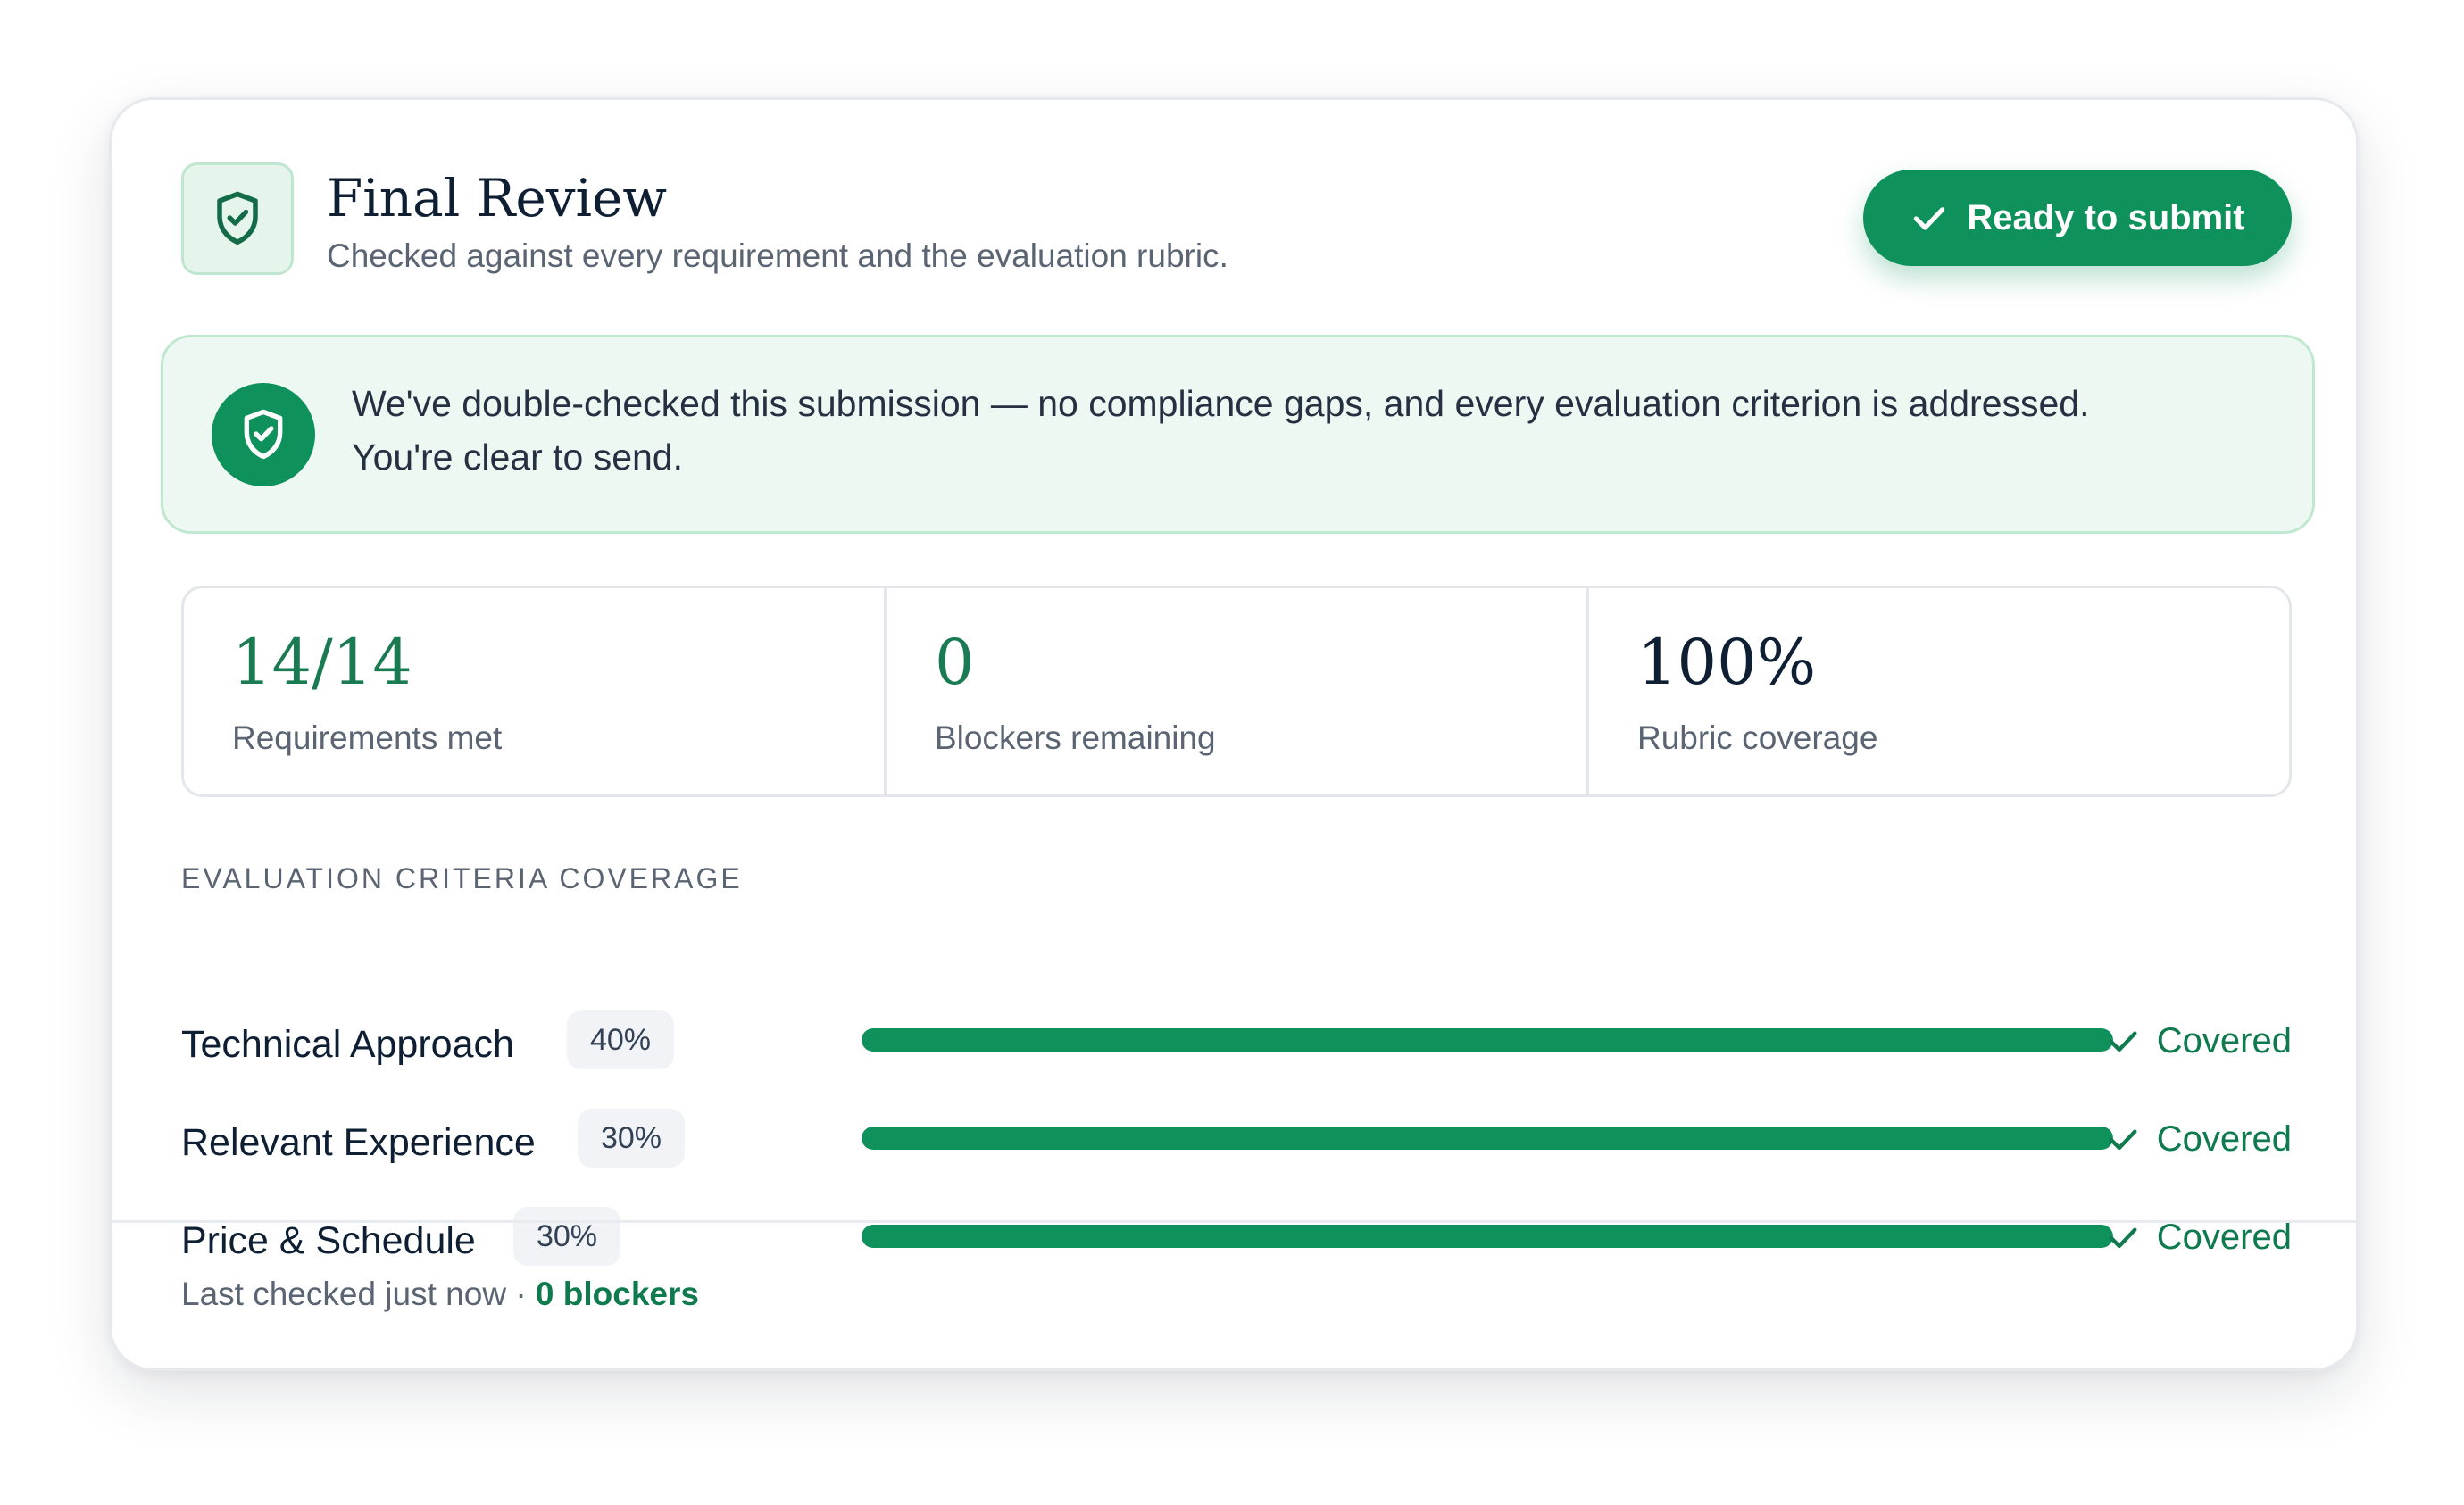  I want to click on stat-requirements-met: 14/14 Requirements met, so click(534, 691).